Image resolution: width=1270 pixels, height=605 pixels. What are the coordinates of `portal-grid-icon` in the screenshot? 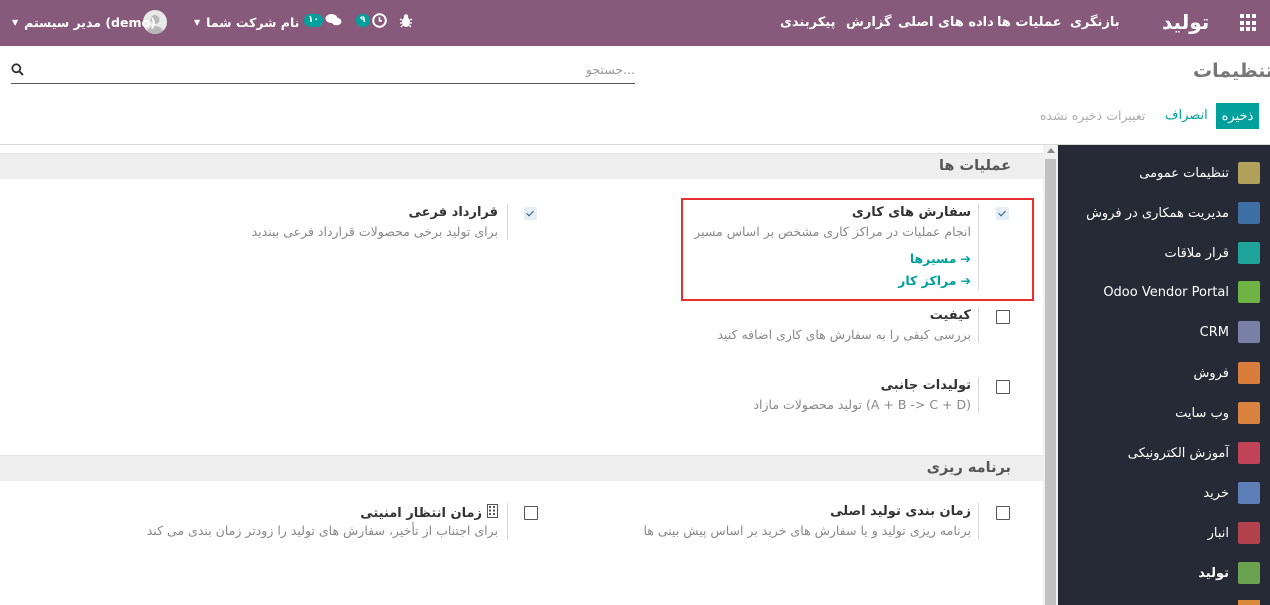 It's located at (1249, 292).